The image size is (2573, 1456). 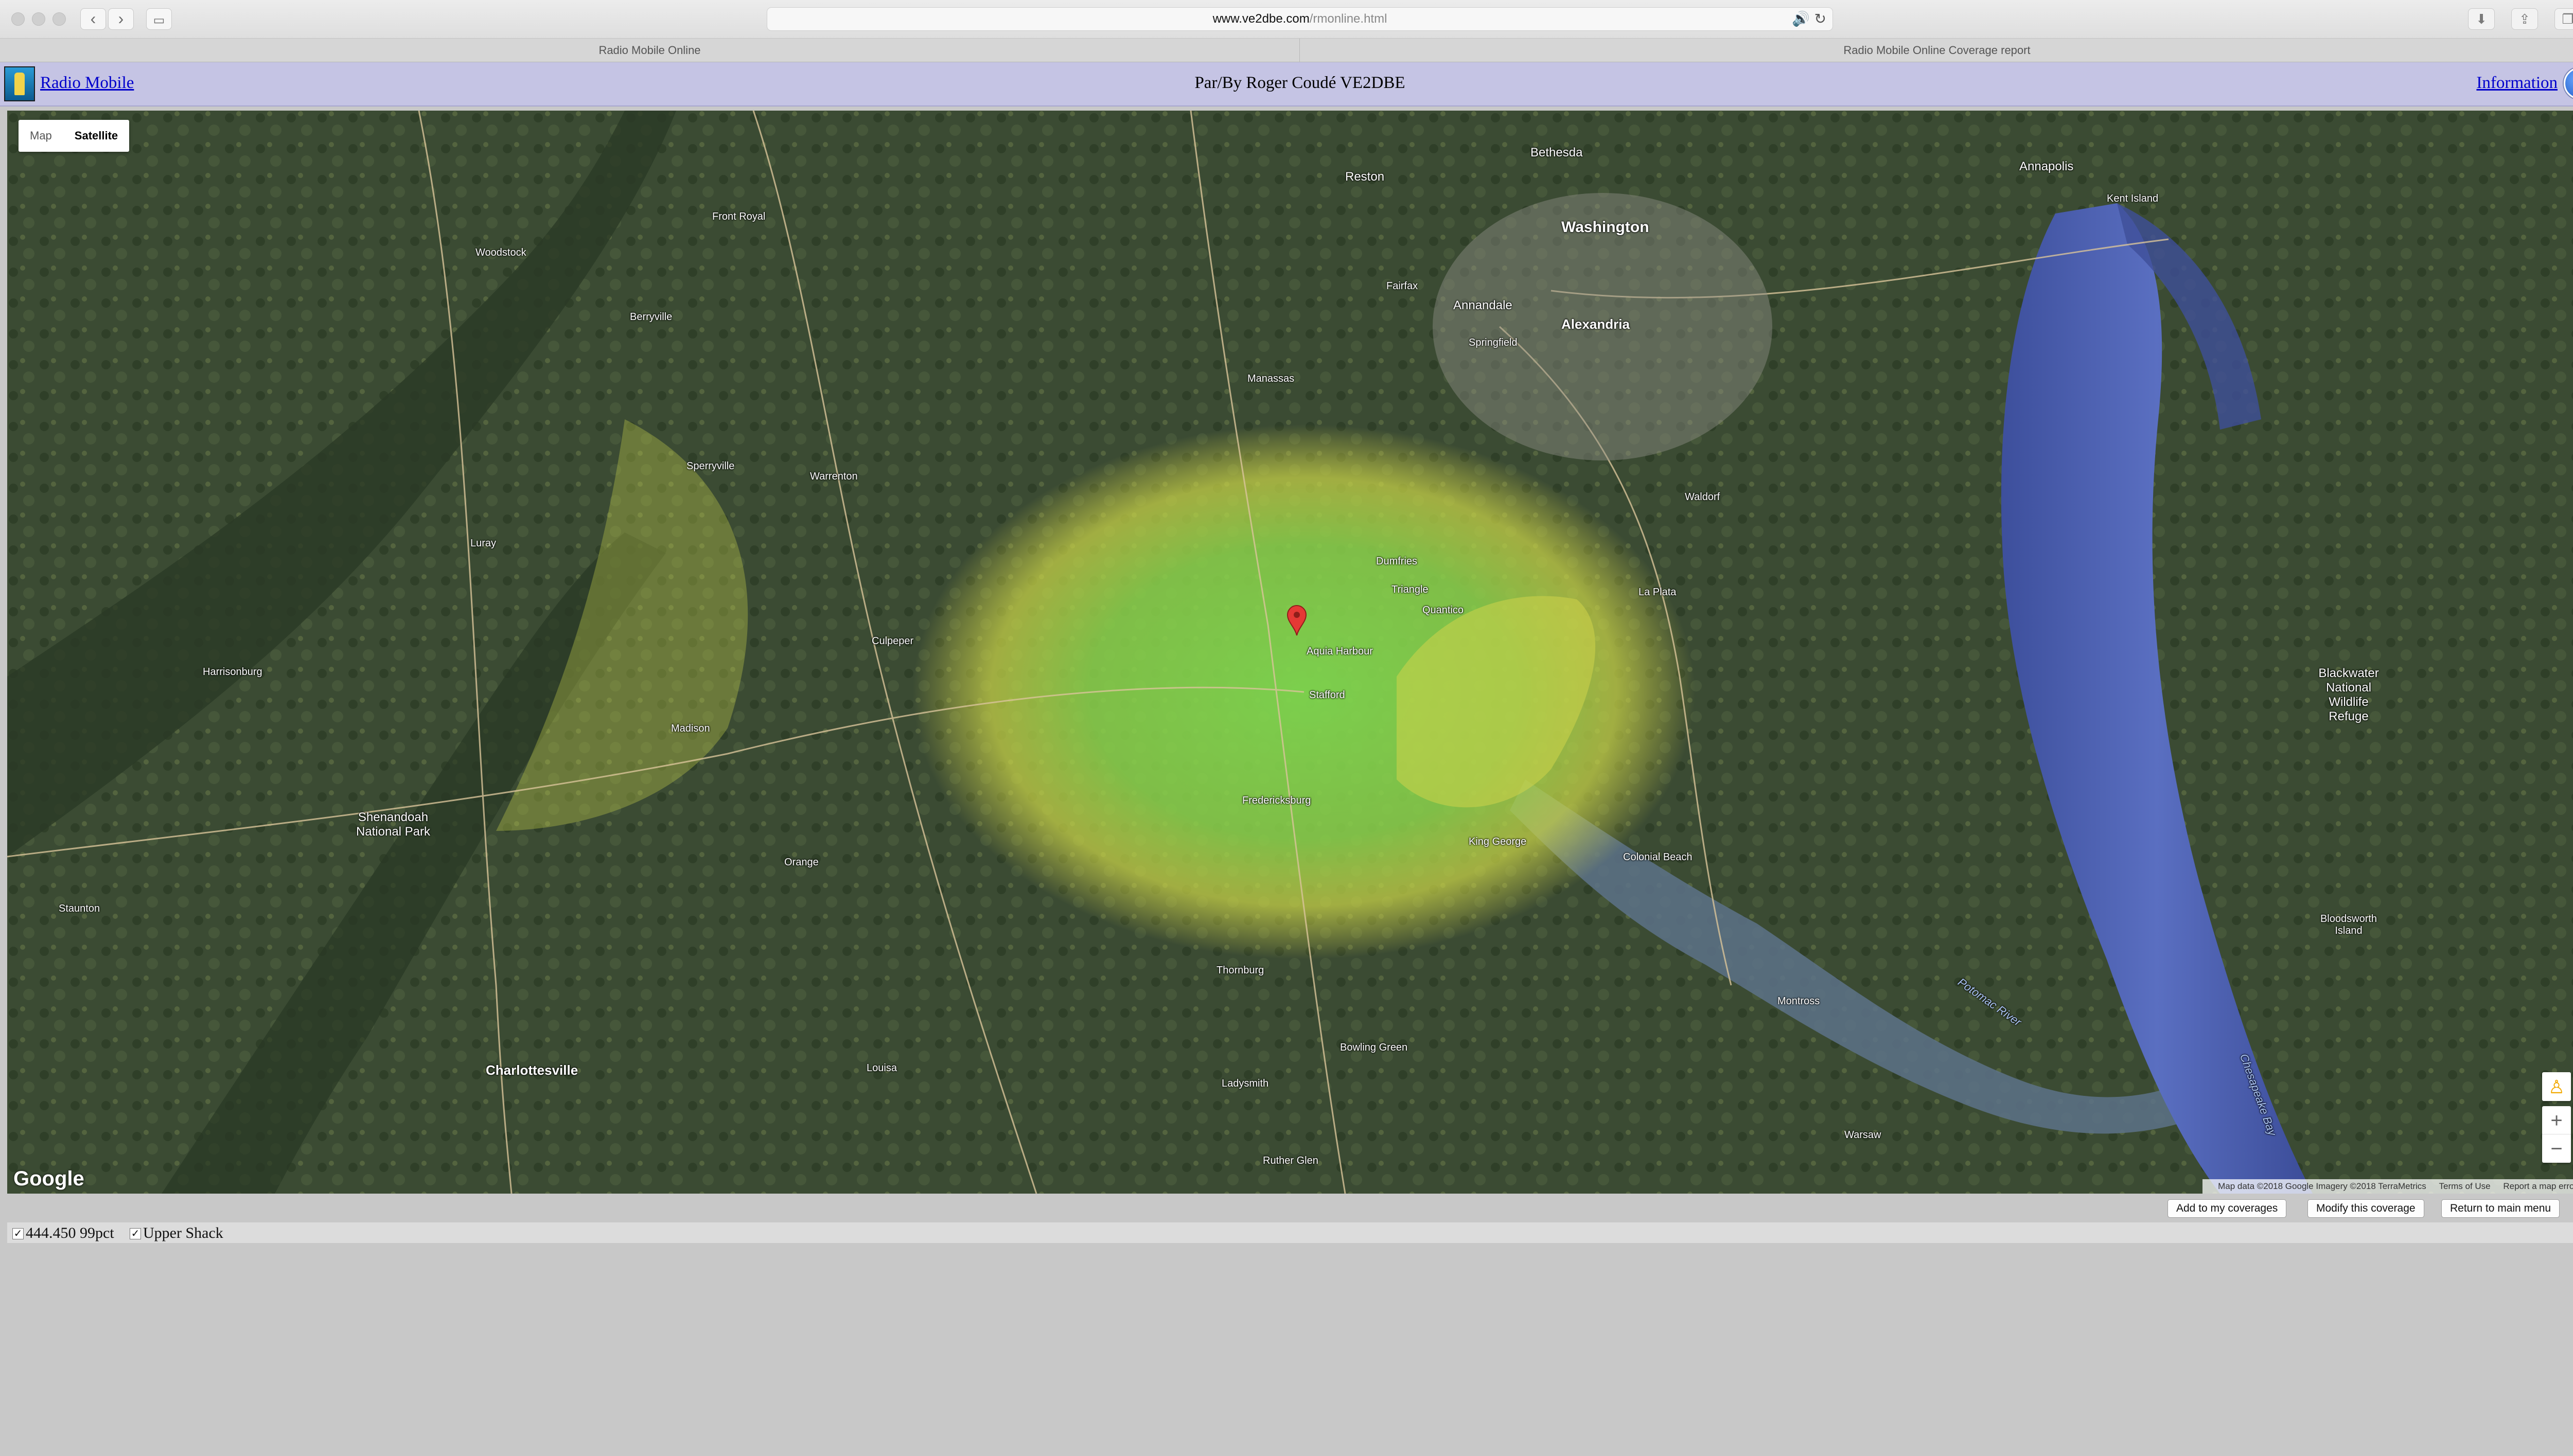 I want to click on label-culpeper: Culpeper, so click(x=893, y=641).